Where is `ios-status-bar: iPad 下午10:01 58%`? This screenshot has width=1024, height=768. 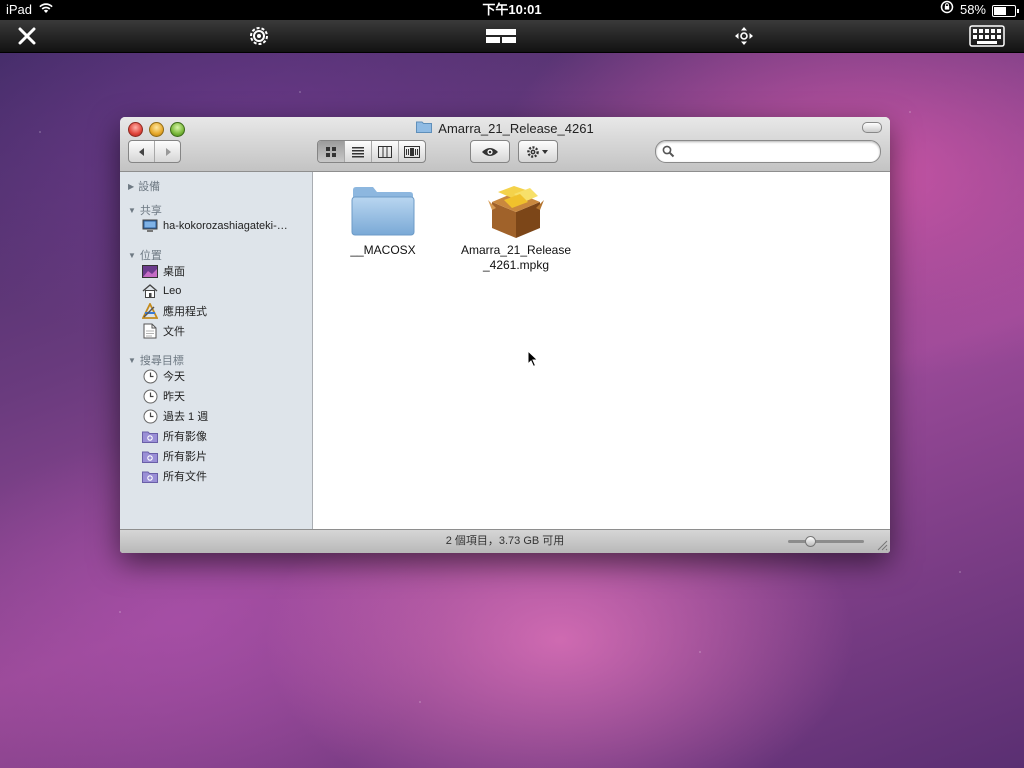 ios-status-bar: iPad 下午10:01 58% is located at coordinates (512, 10).